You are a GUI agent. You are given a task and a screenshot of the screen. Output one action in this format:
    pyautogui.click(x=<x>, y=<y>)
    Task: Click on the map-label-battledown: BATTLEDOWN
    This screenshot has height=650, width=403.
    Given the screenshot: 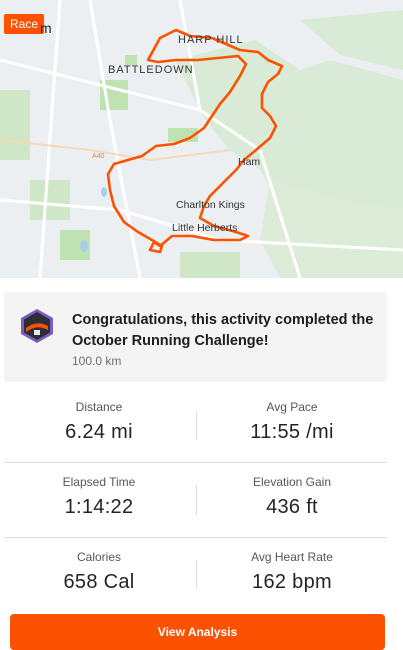 What is the action you would take?
    pyautogui.click(x=151, y=70)
    